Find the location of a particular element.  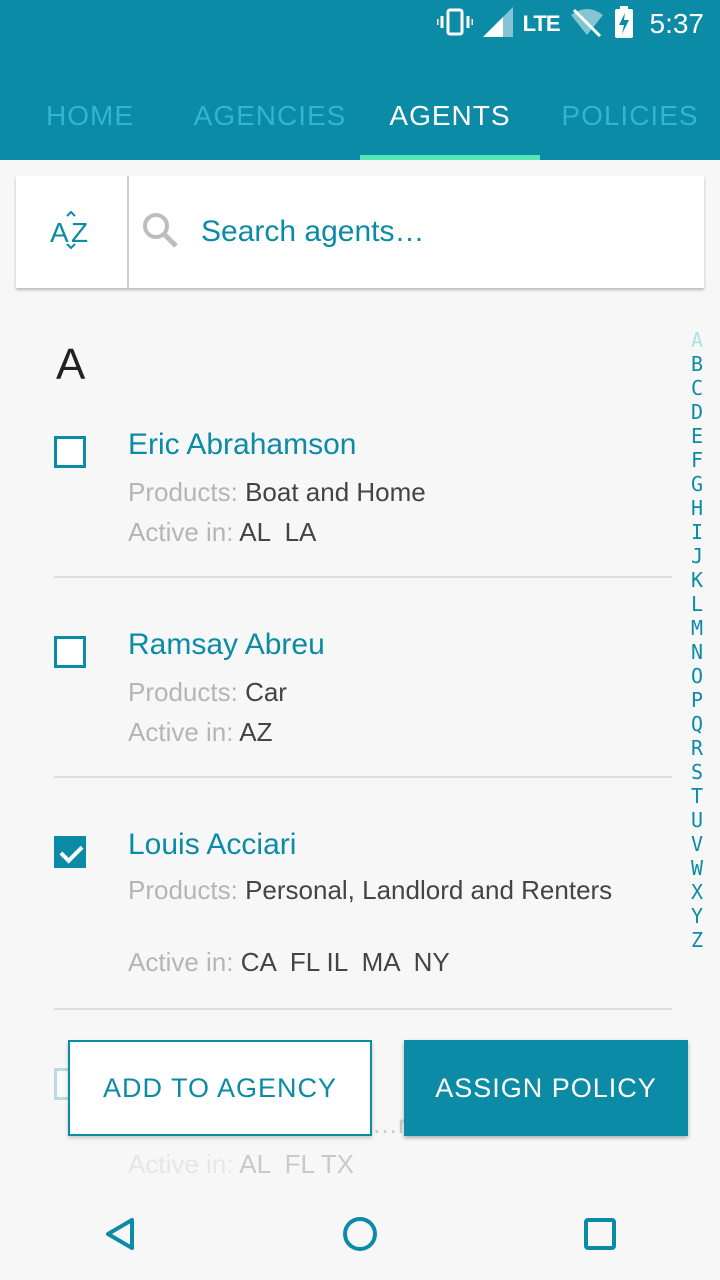

alphabet-index: ABCDEFGHIJKLMNOPQRSTUVWXYZ is located at coordinates (697, 640).